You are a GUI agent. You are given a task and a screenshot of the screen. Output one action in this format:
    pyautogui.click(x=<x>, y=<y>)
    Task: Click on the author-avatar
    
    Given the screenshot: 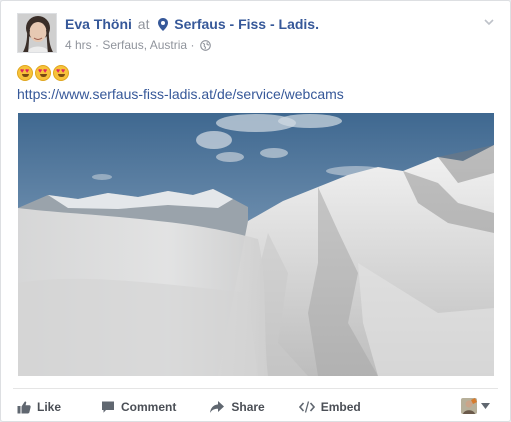 What is the action you would take?
    pyautogui.click(x=37, y=33)
    